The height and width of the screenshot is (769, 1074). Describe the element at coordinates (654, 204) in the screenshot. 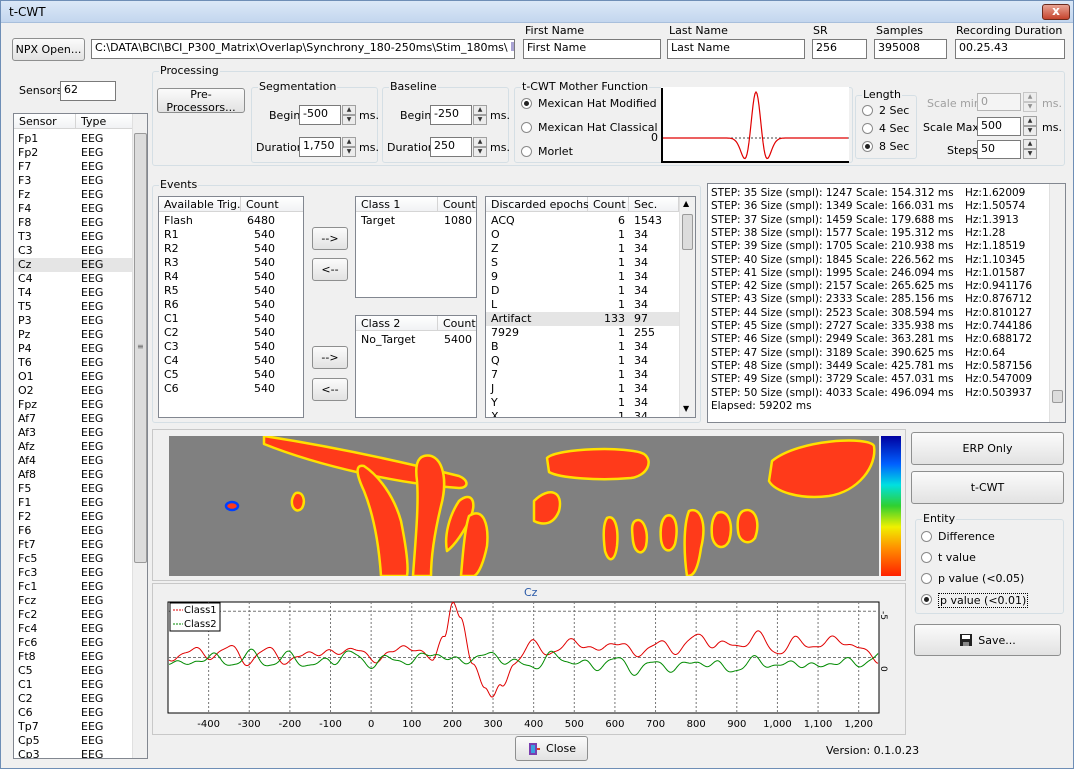

I see `discarded-sec-header: Sec.` at that location.